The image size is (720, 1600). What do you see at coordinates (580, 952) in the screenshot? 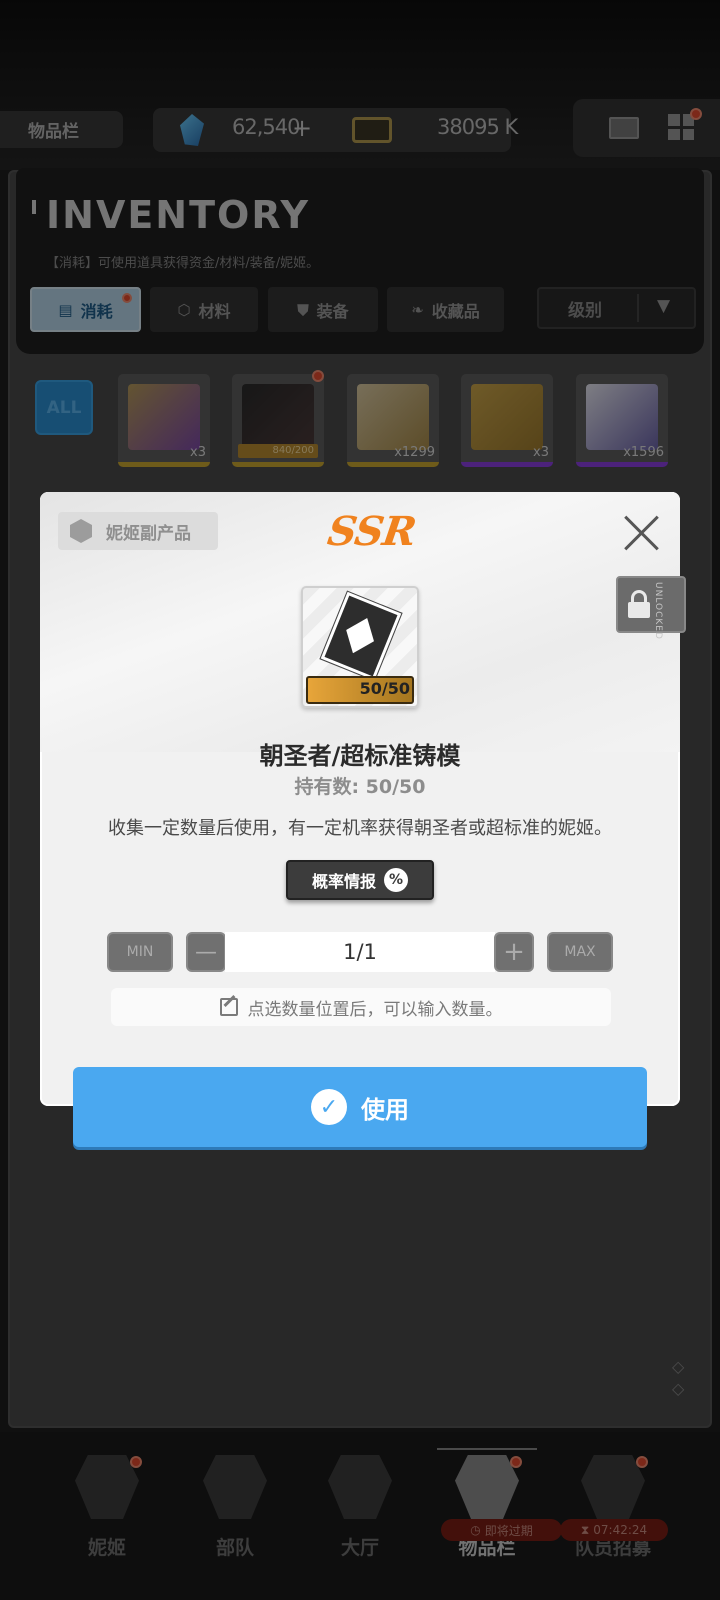
I see `max-button: MAX` at bounding box center [580, 952].